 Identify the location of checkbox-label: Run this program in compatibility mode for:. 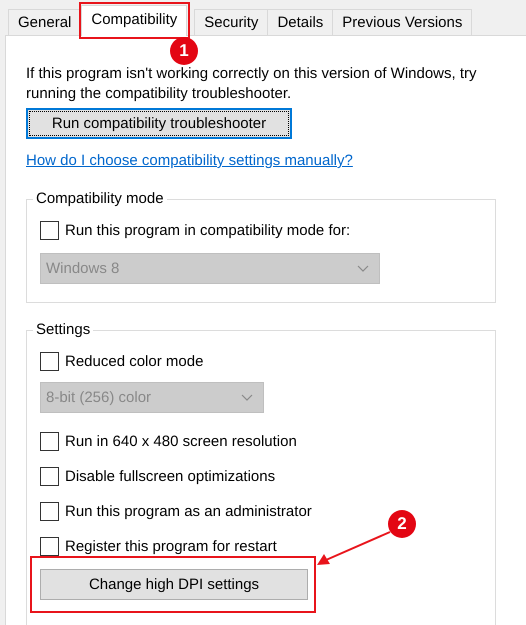
(207, 230).